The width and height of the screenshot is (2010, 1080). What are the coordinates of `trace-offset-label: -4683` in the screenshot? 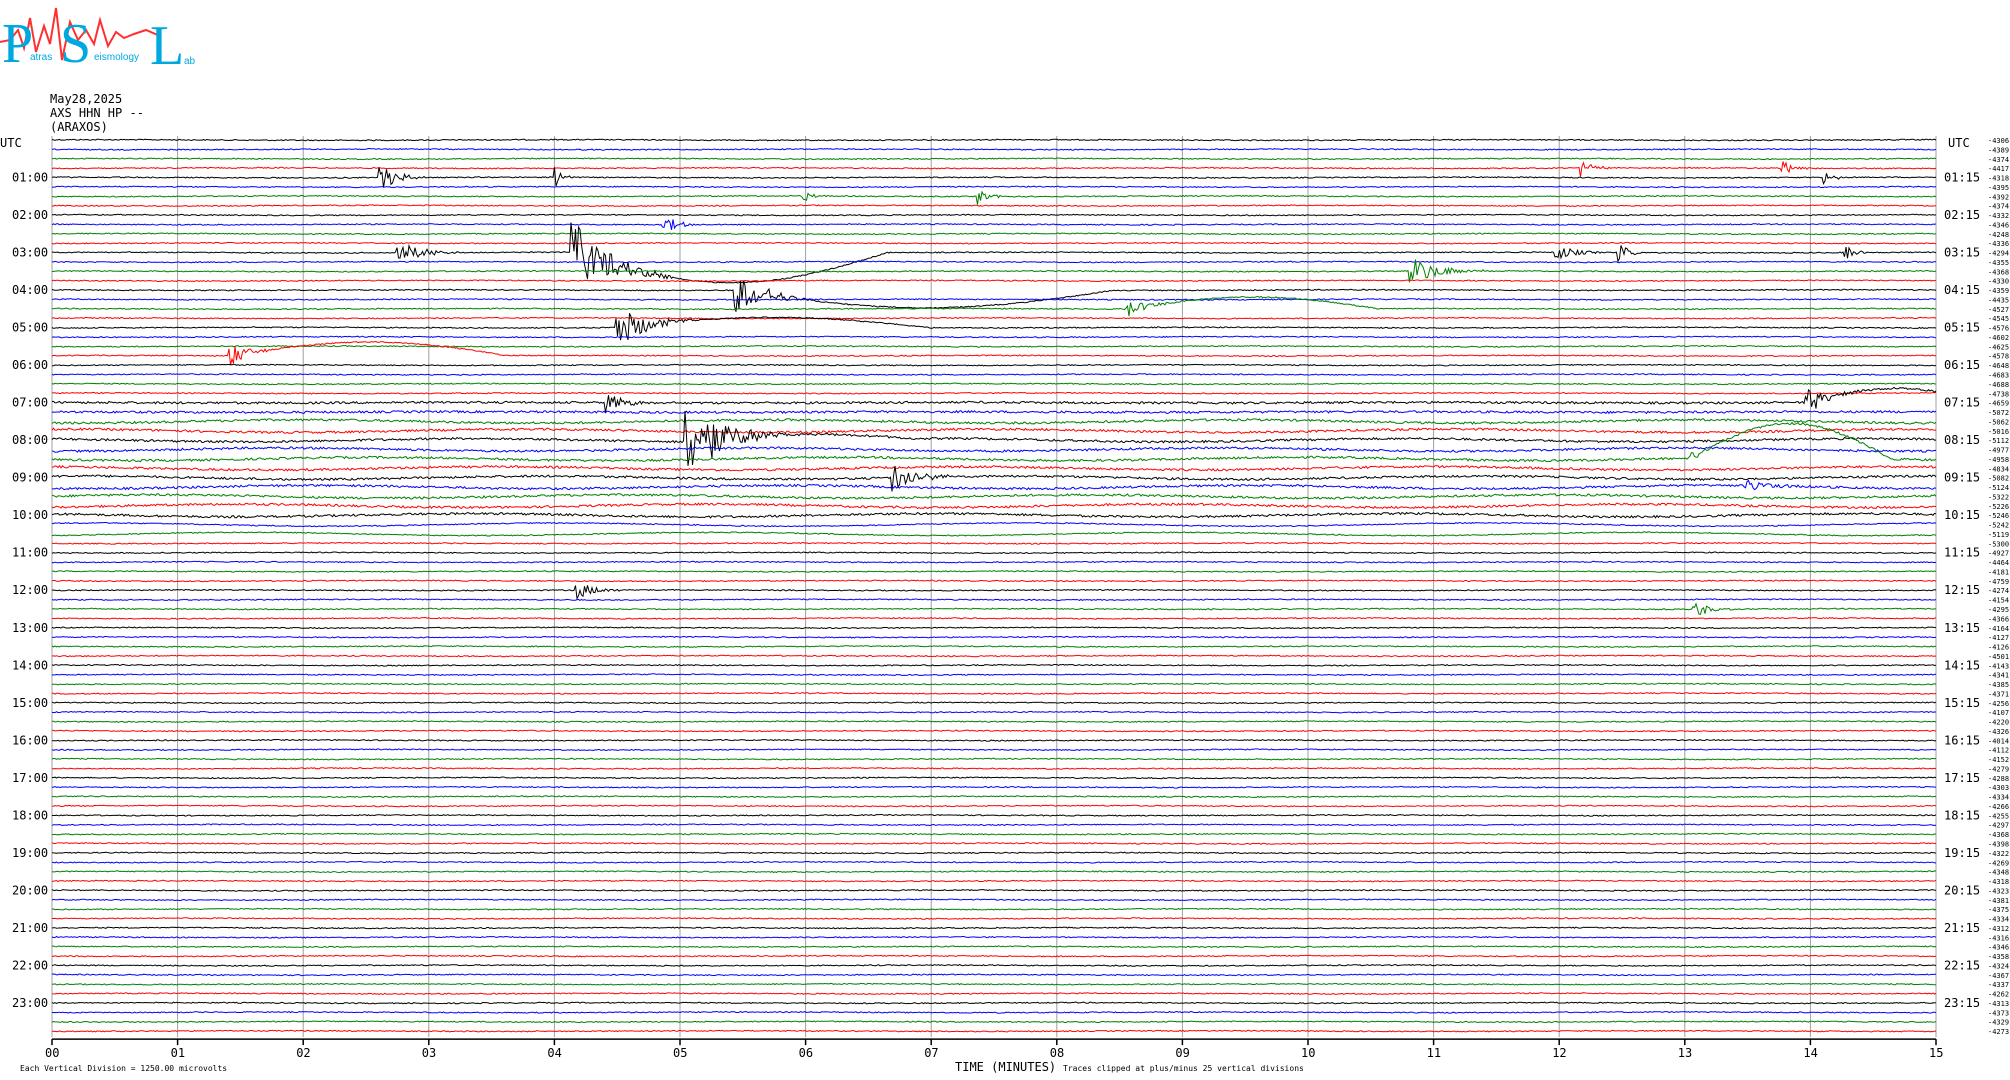 It's located at (1998, 376).